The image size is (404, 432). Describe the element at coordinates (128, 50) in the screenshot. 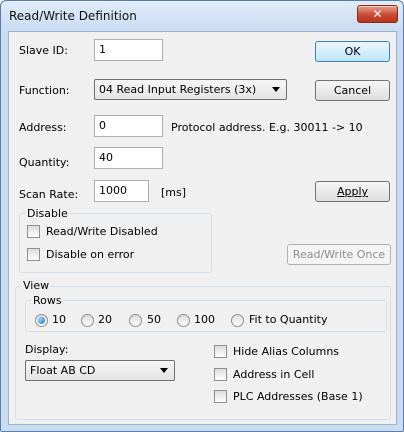

I see `slave-id-input: 1` at that location.